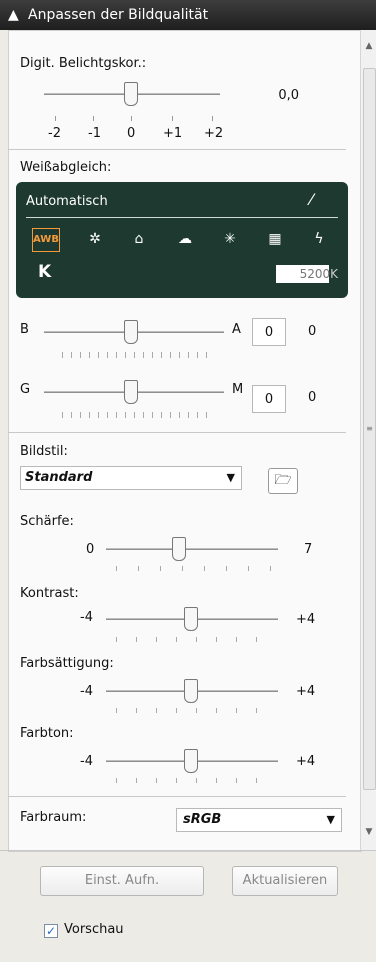 The width and height of the screenshot is (376, 962). I want to click on kelvin-mode-label: K, so click(44, 272).